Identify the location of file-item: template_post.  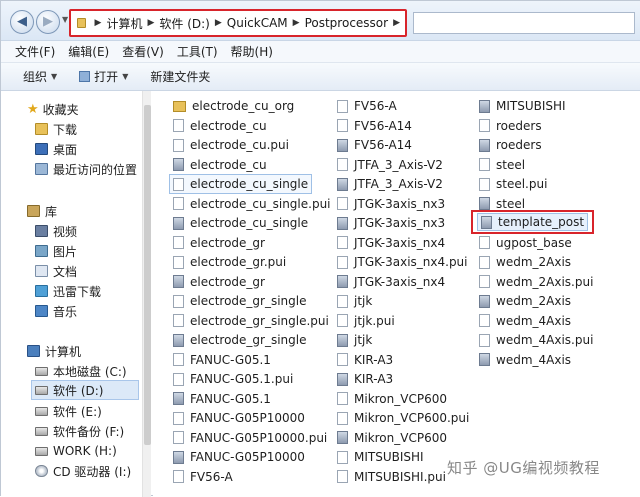
(533, 222).